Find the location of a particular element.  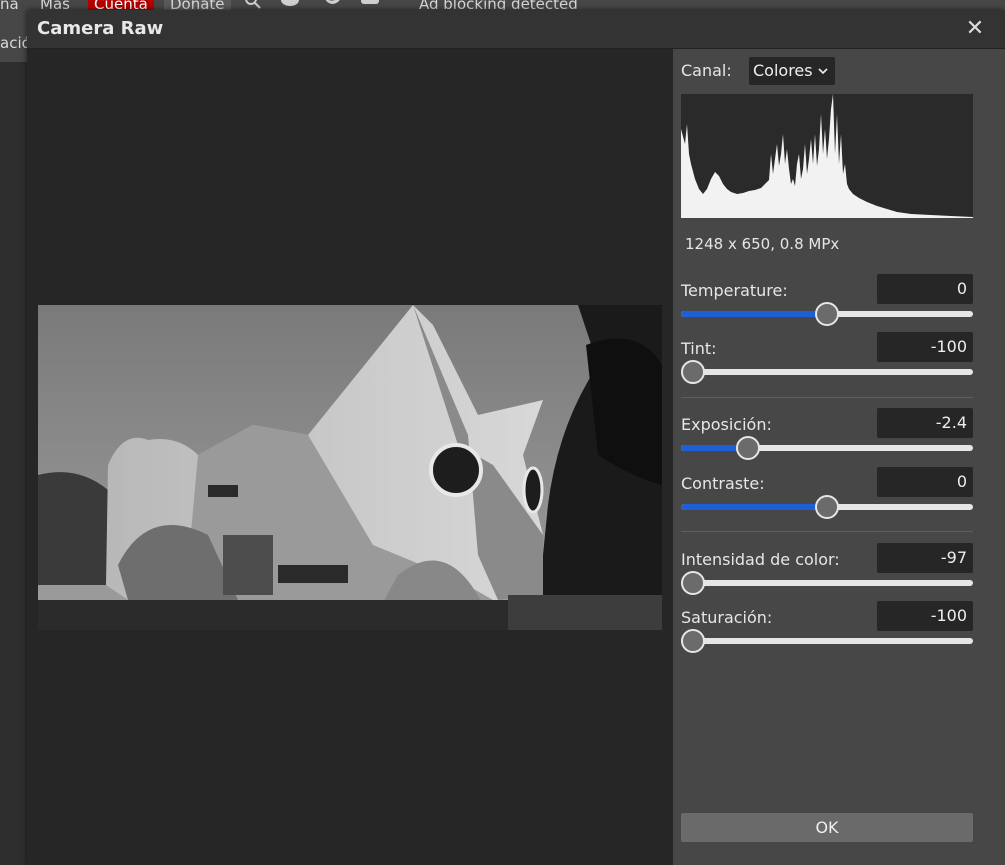

tint-input: -100 is located at coordinates (925, 347).